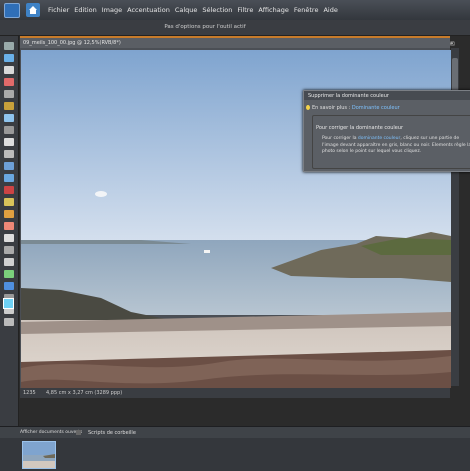 The image size is (470, 471). I want to click on home-icon, so click(33, 10).